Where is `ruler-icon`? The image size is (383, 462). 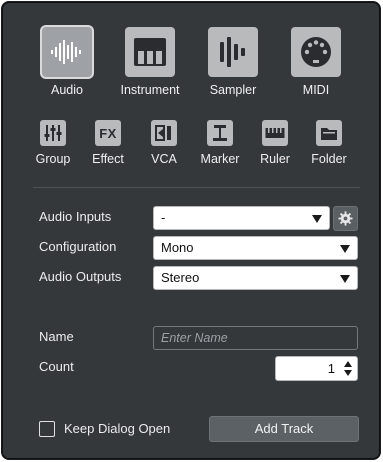
ruler-icon is located at coordinates (275, 133).